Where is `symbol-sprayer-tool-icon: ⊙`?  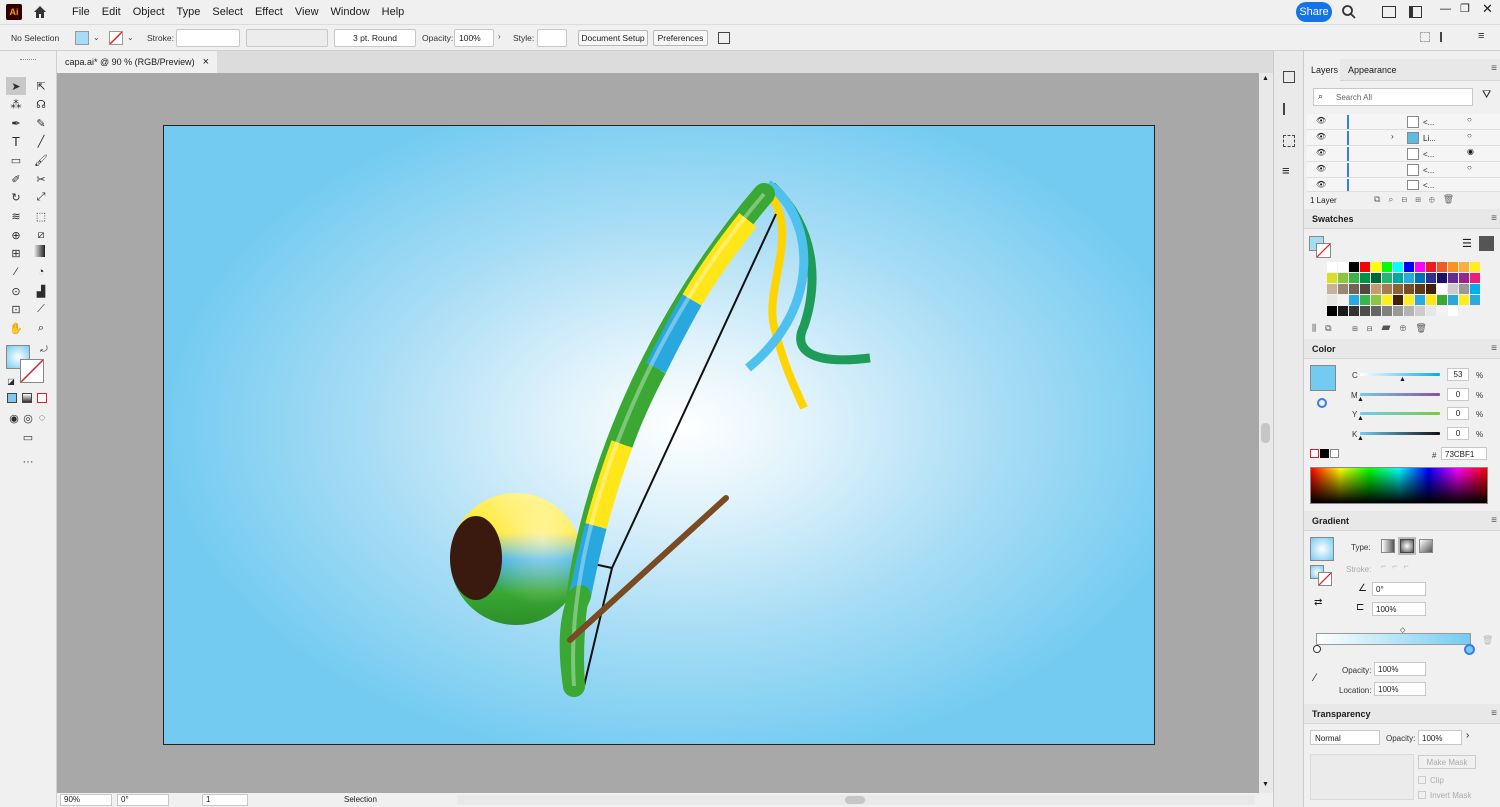 symbol-sprayer-tool-icon: ⊙ is located at coordinates (16, 291).